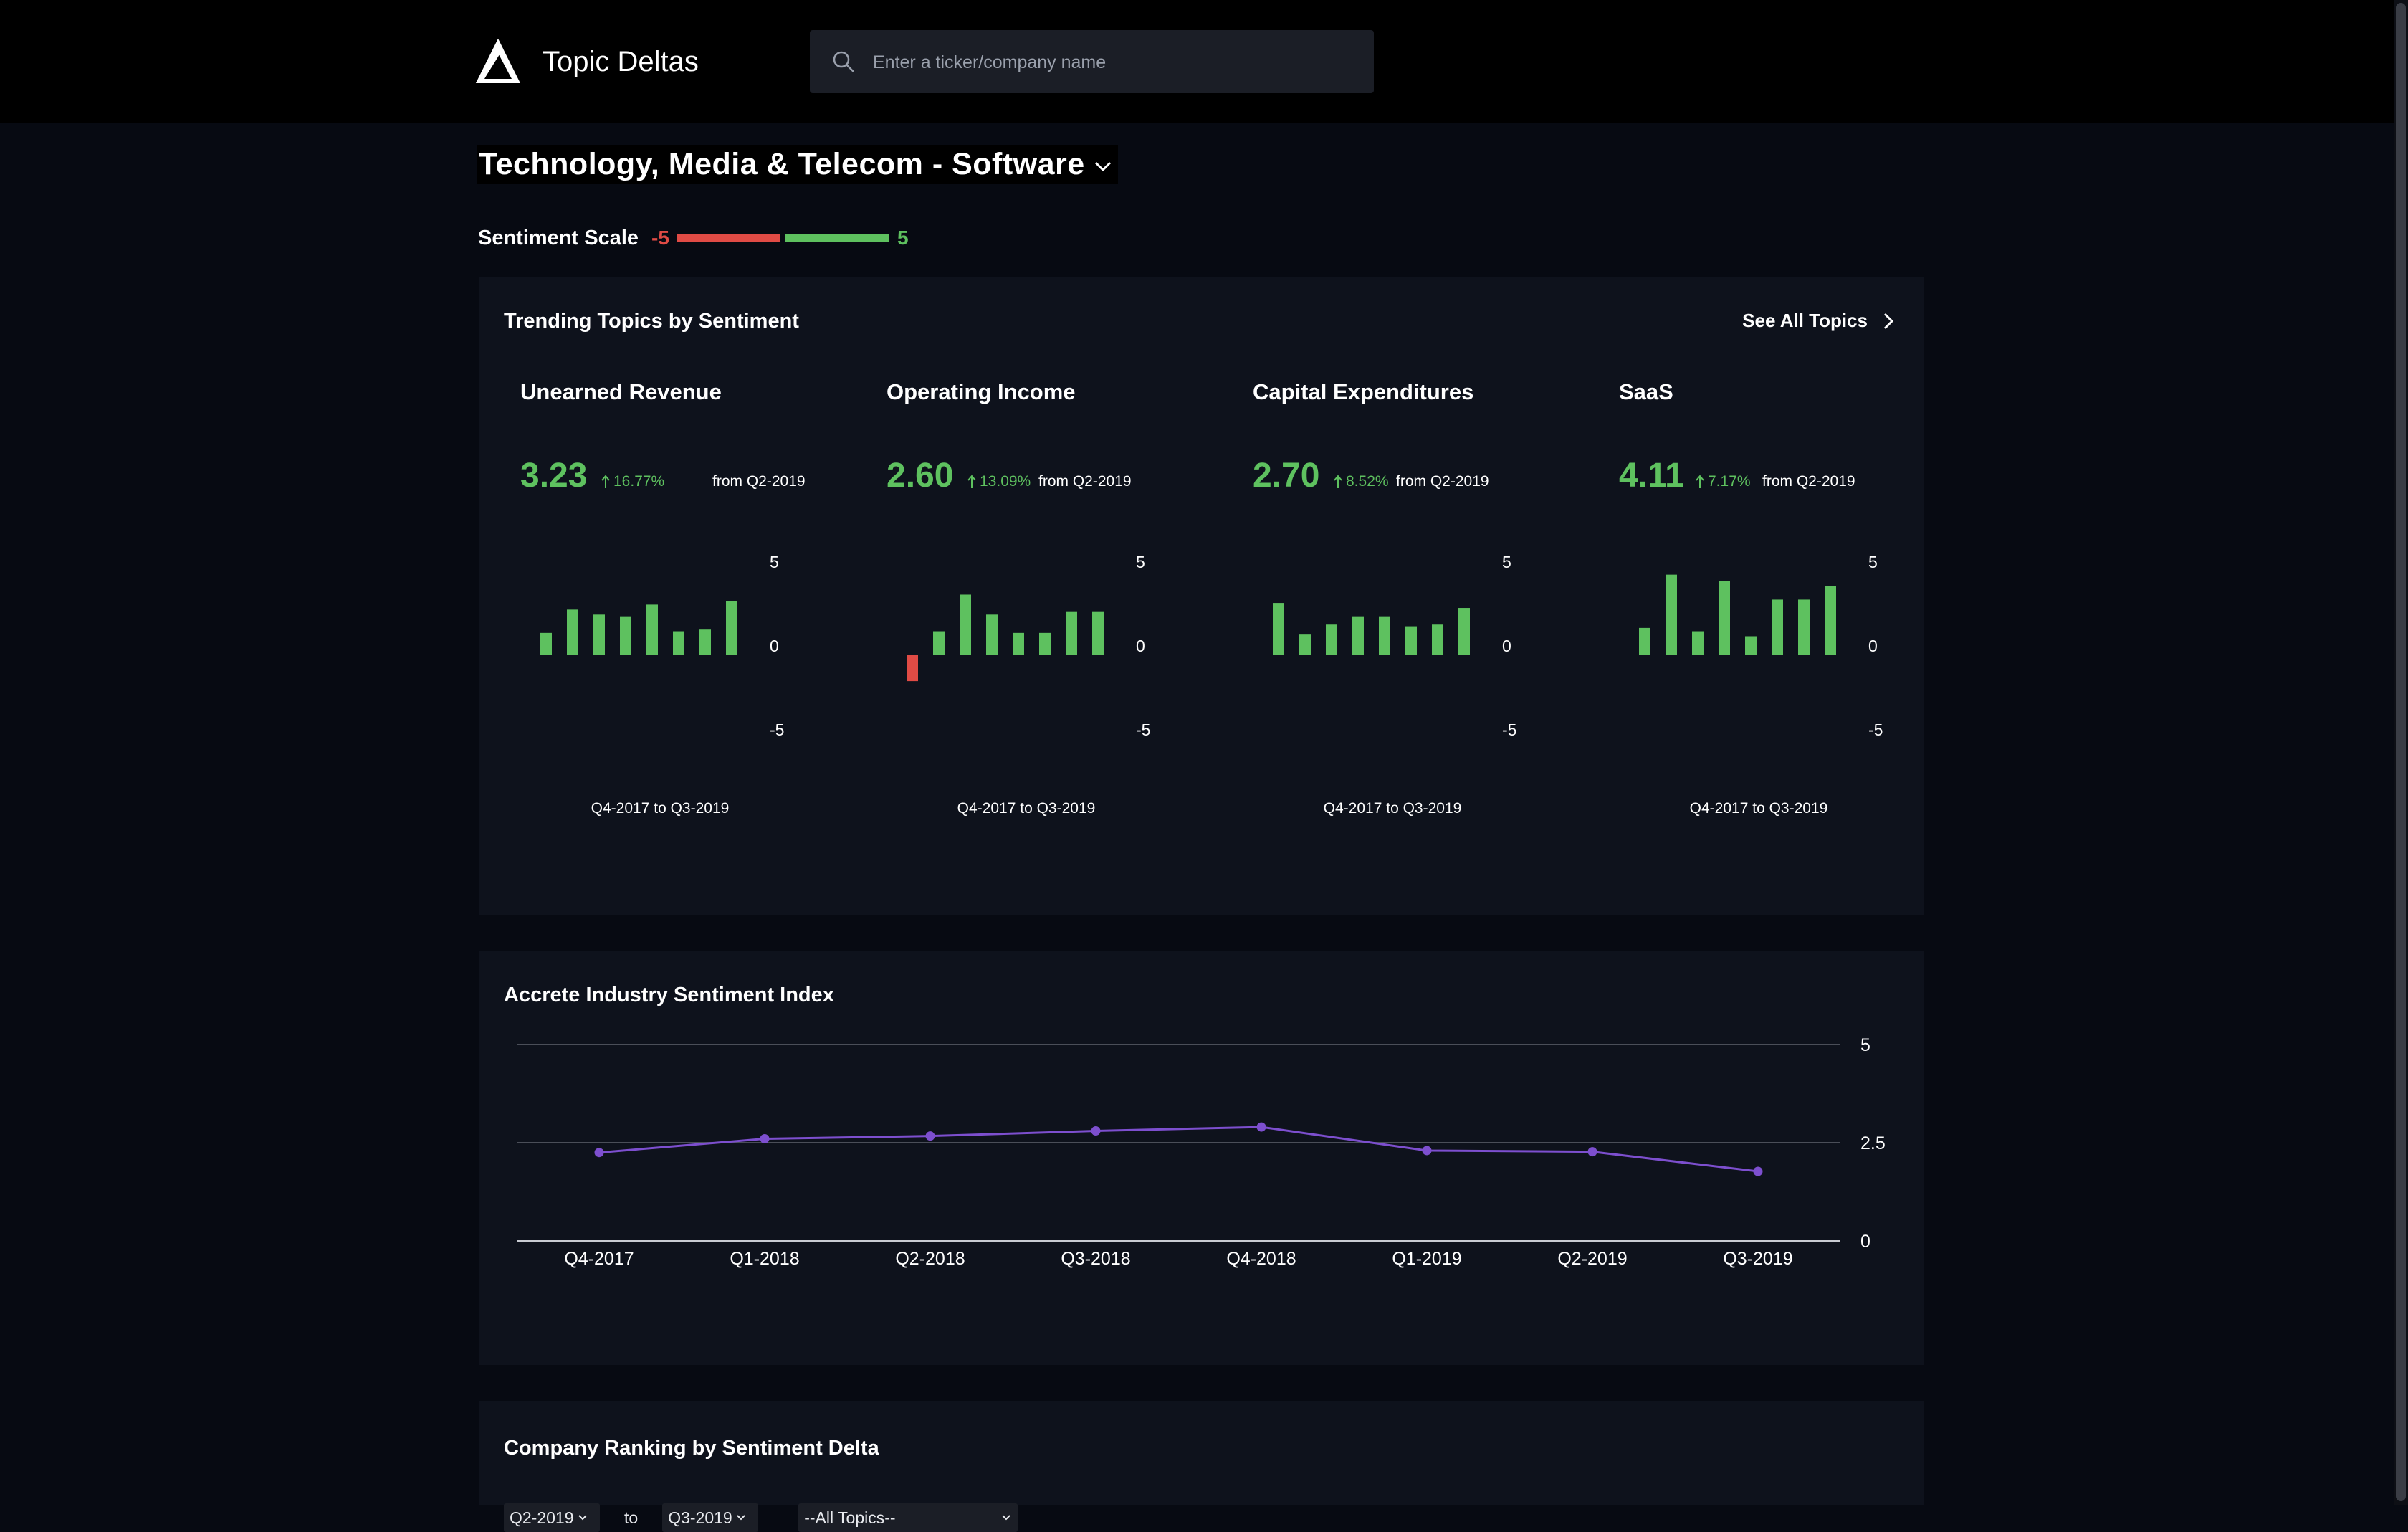  What do you see at coordinates (728, 238) in the screenshot?
I see `sentiment-scale-negative-bar` at bounding box center [728, 238].